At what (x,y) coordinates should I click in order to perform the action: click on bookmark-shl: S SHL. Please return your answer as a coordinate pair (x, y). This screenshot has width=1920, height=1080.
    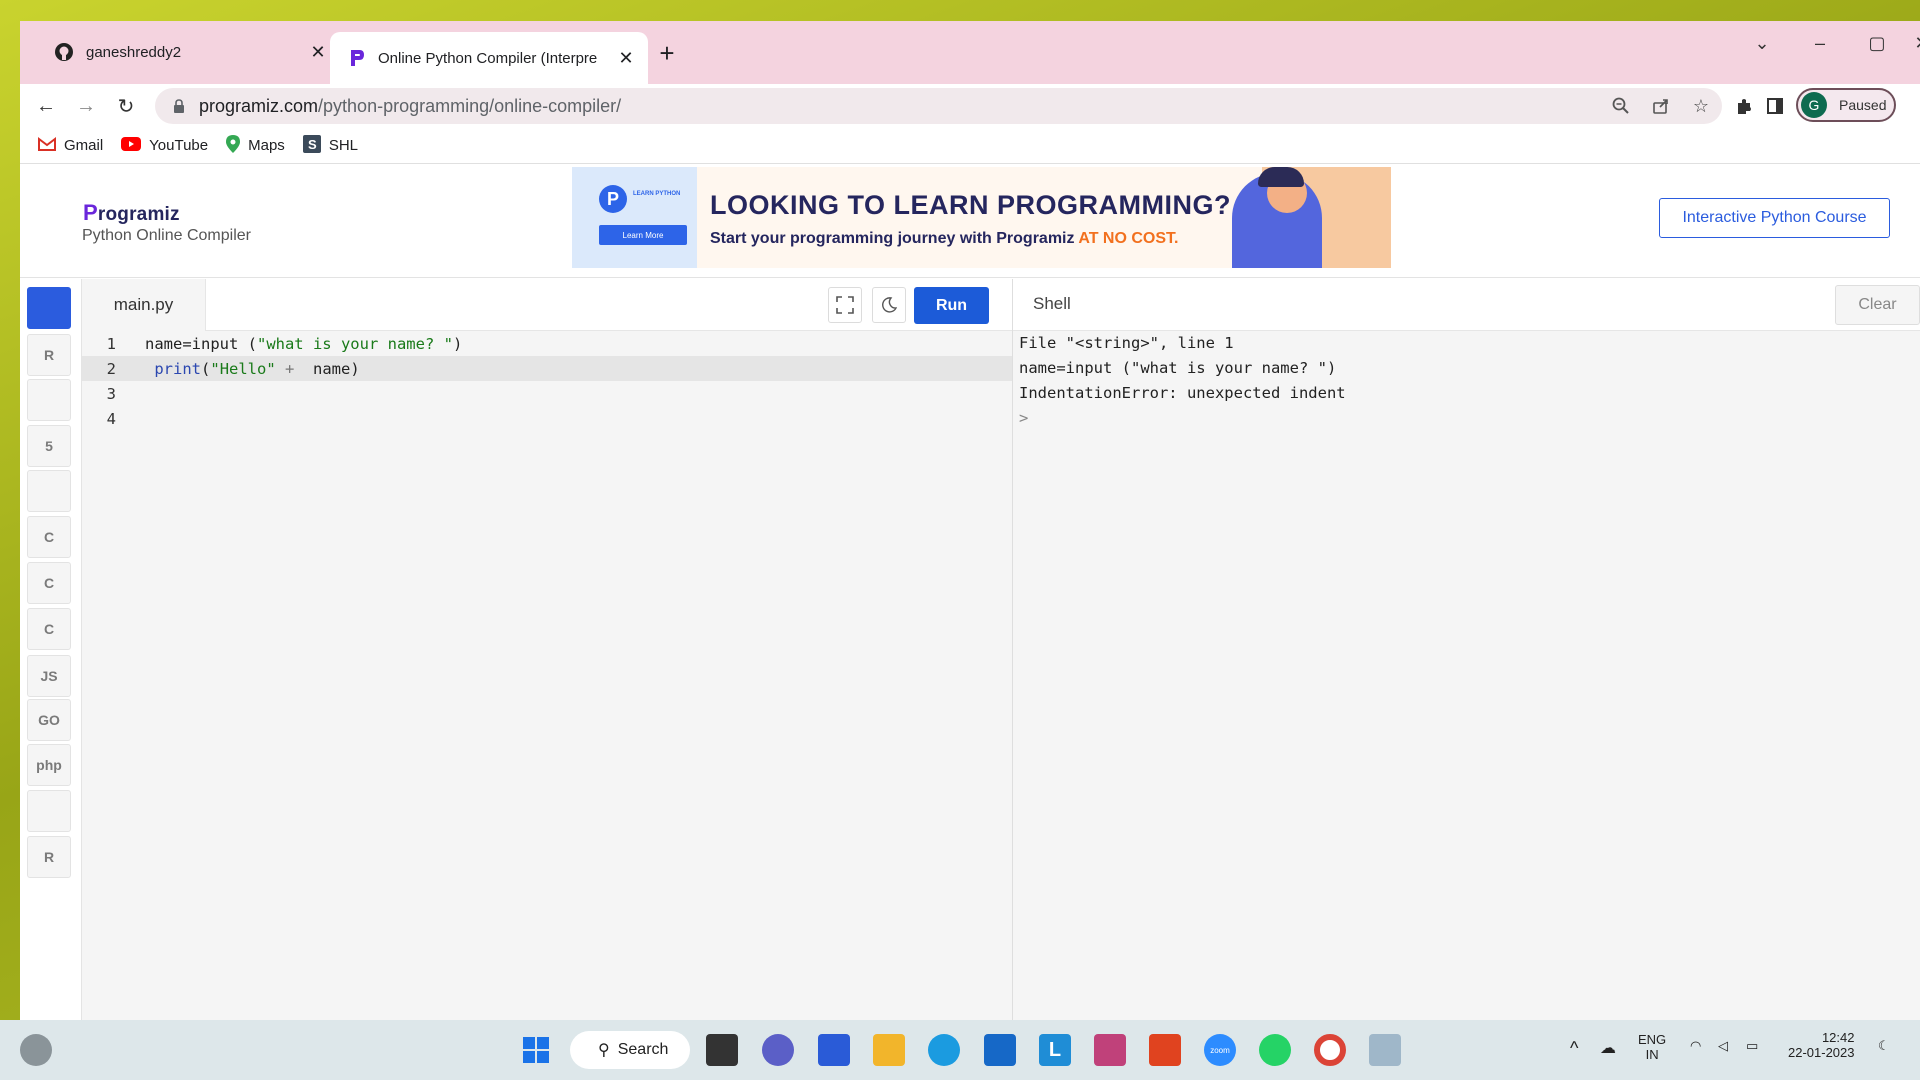
    Looking at the image, I should click on (330, 145).